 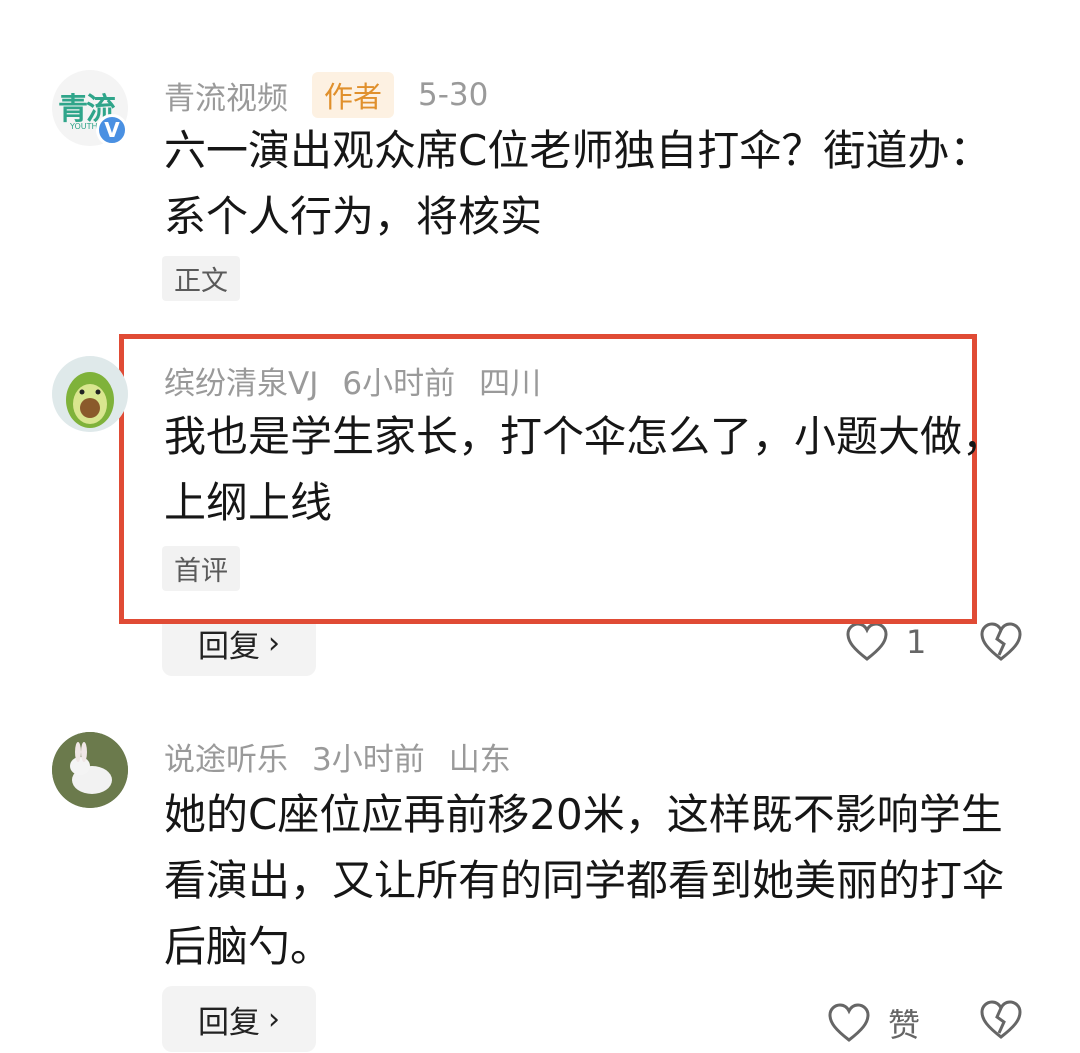 I want to click on username: 缤纷清泉VJ, so click(x=241, y=380).